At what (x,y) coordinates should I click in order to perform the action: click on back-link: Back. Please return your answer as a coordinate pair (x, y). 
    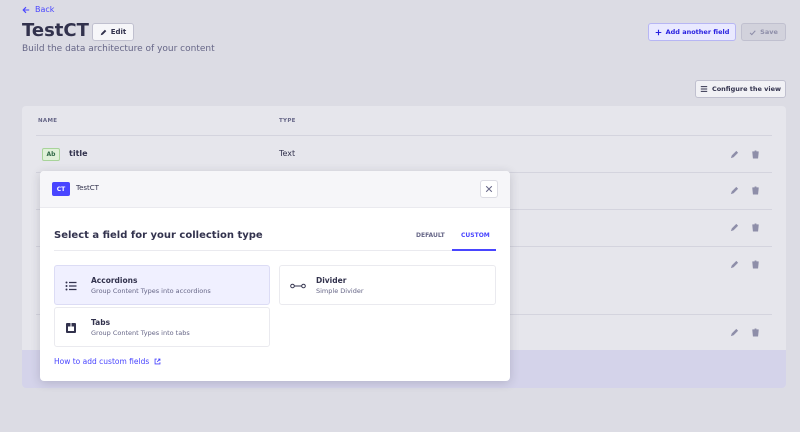
    Looking at the image, I should click on (38, 9).